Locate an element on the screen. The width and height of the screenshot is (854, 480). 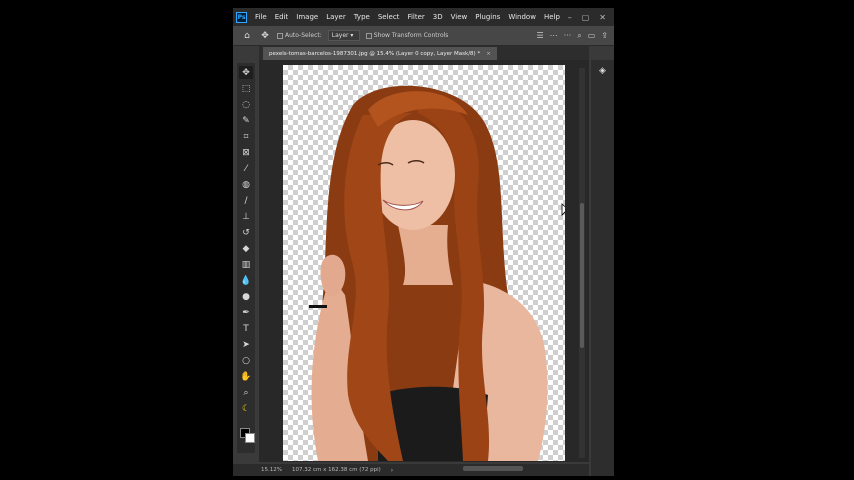
zoom-level: 15.12% is located at coordinates (271, 470).